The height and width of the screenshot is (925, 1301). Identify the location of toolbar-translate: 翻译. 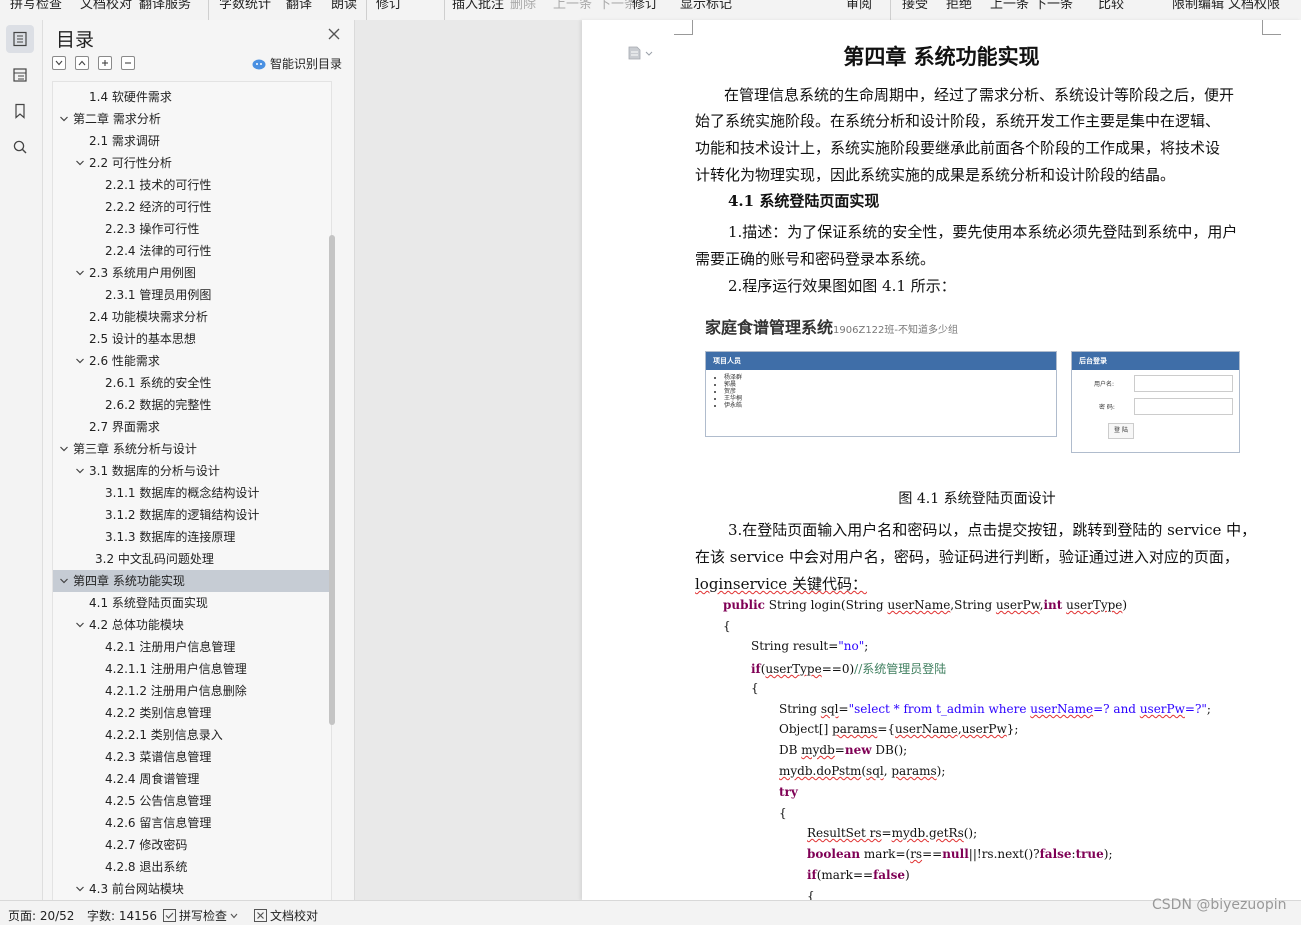
(299, 6).